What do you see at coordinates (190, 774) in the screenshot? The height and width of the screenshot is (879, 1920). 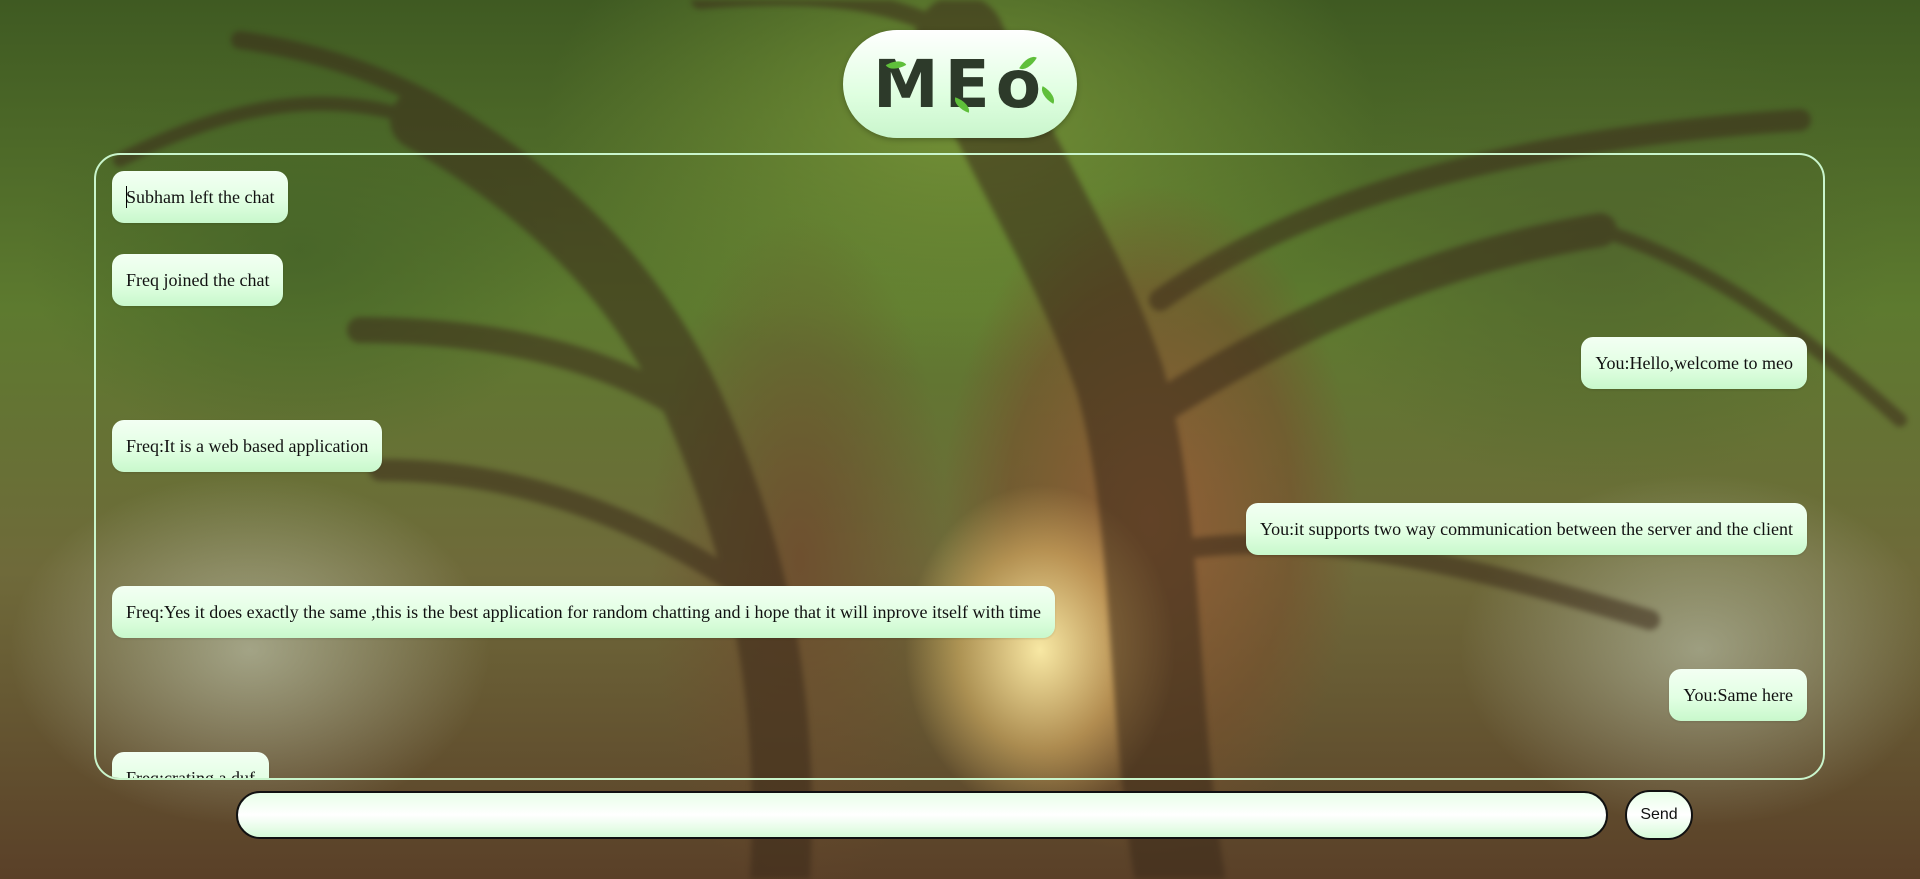 I see `message-text: Freq:crating a duf` at bounding box center [190, 774].